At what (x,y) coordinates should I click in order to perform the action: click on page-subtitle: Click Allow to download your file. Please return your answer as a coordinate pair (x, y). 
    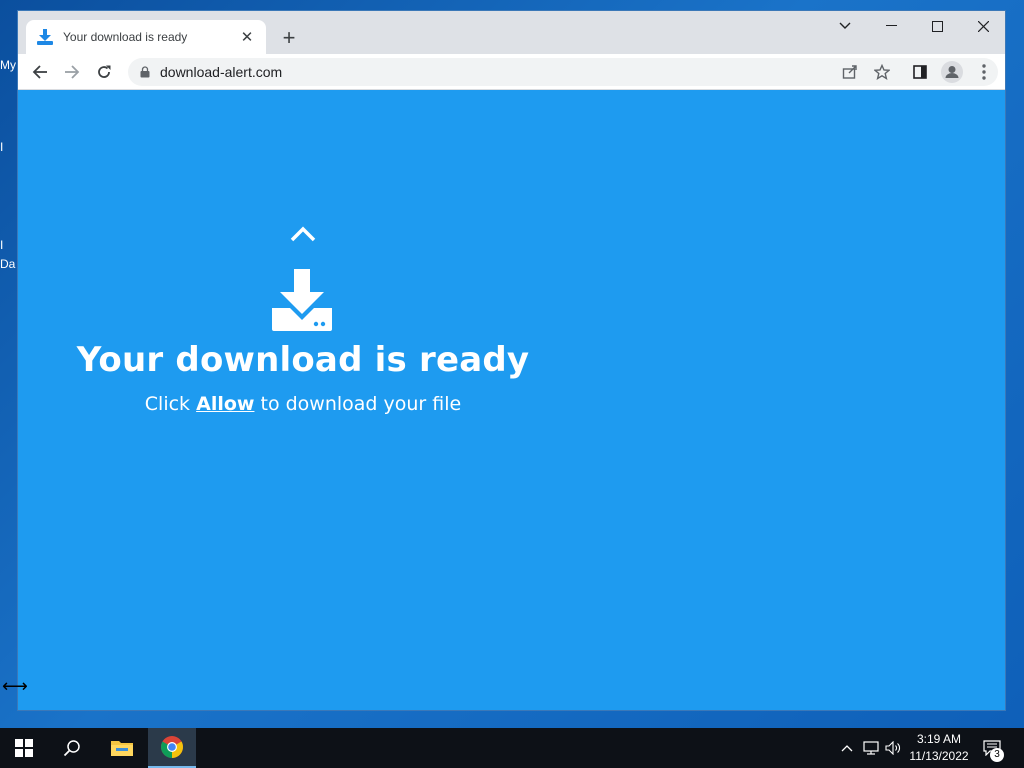
    Looking at the image, I should click on (303, 404).